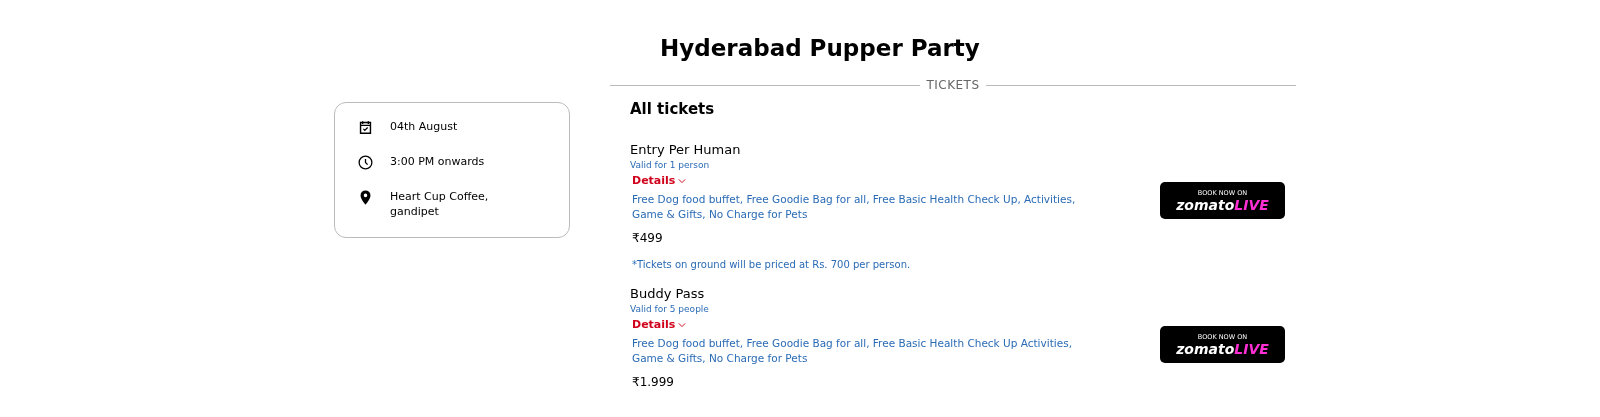 The height and width of the screenshot is (417, 1600). What do you see at coordinates (771, 264) in the screenshot?
I see `ticket-note: *Tickets on ground will be priced at Rs. 700 per person.` at bounding box center [771, 264].